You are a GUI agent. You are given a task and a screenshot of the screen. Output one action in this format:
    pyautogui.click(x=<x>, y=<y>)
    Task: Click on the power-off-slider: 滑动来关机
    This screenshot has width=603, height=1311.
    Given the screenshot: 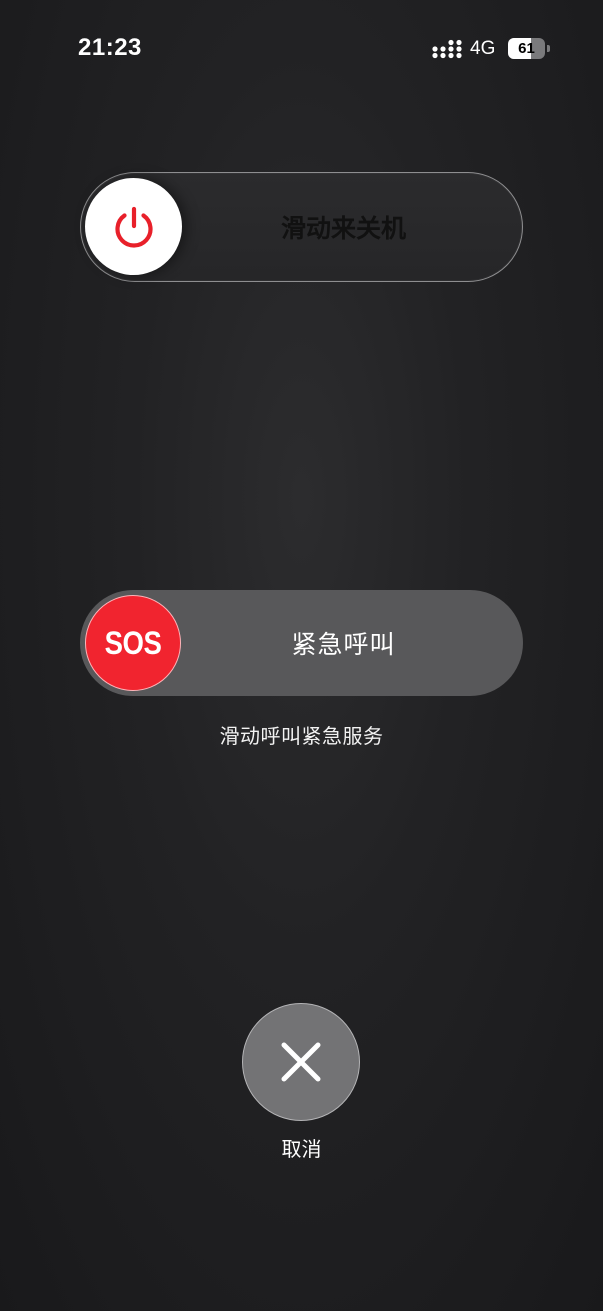 What is the action you would take?
    pyautogui.click(x=301, y=227)
    